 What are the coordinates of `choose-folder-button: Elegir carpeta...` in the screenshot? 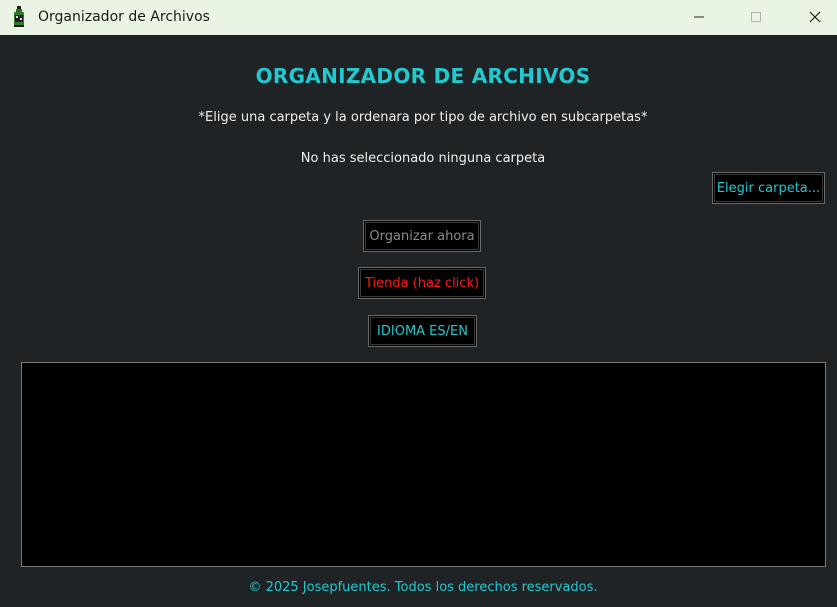 It's located at (768, 188).